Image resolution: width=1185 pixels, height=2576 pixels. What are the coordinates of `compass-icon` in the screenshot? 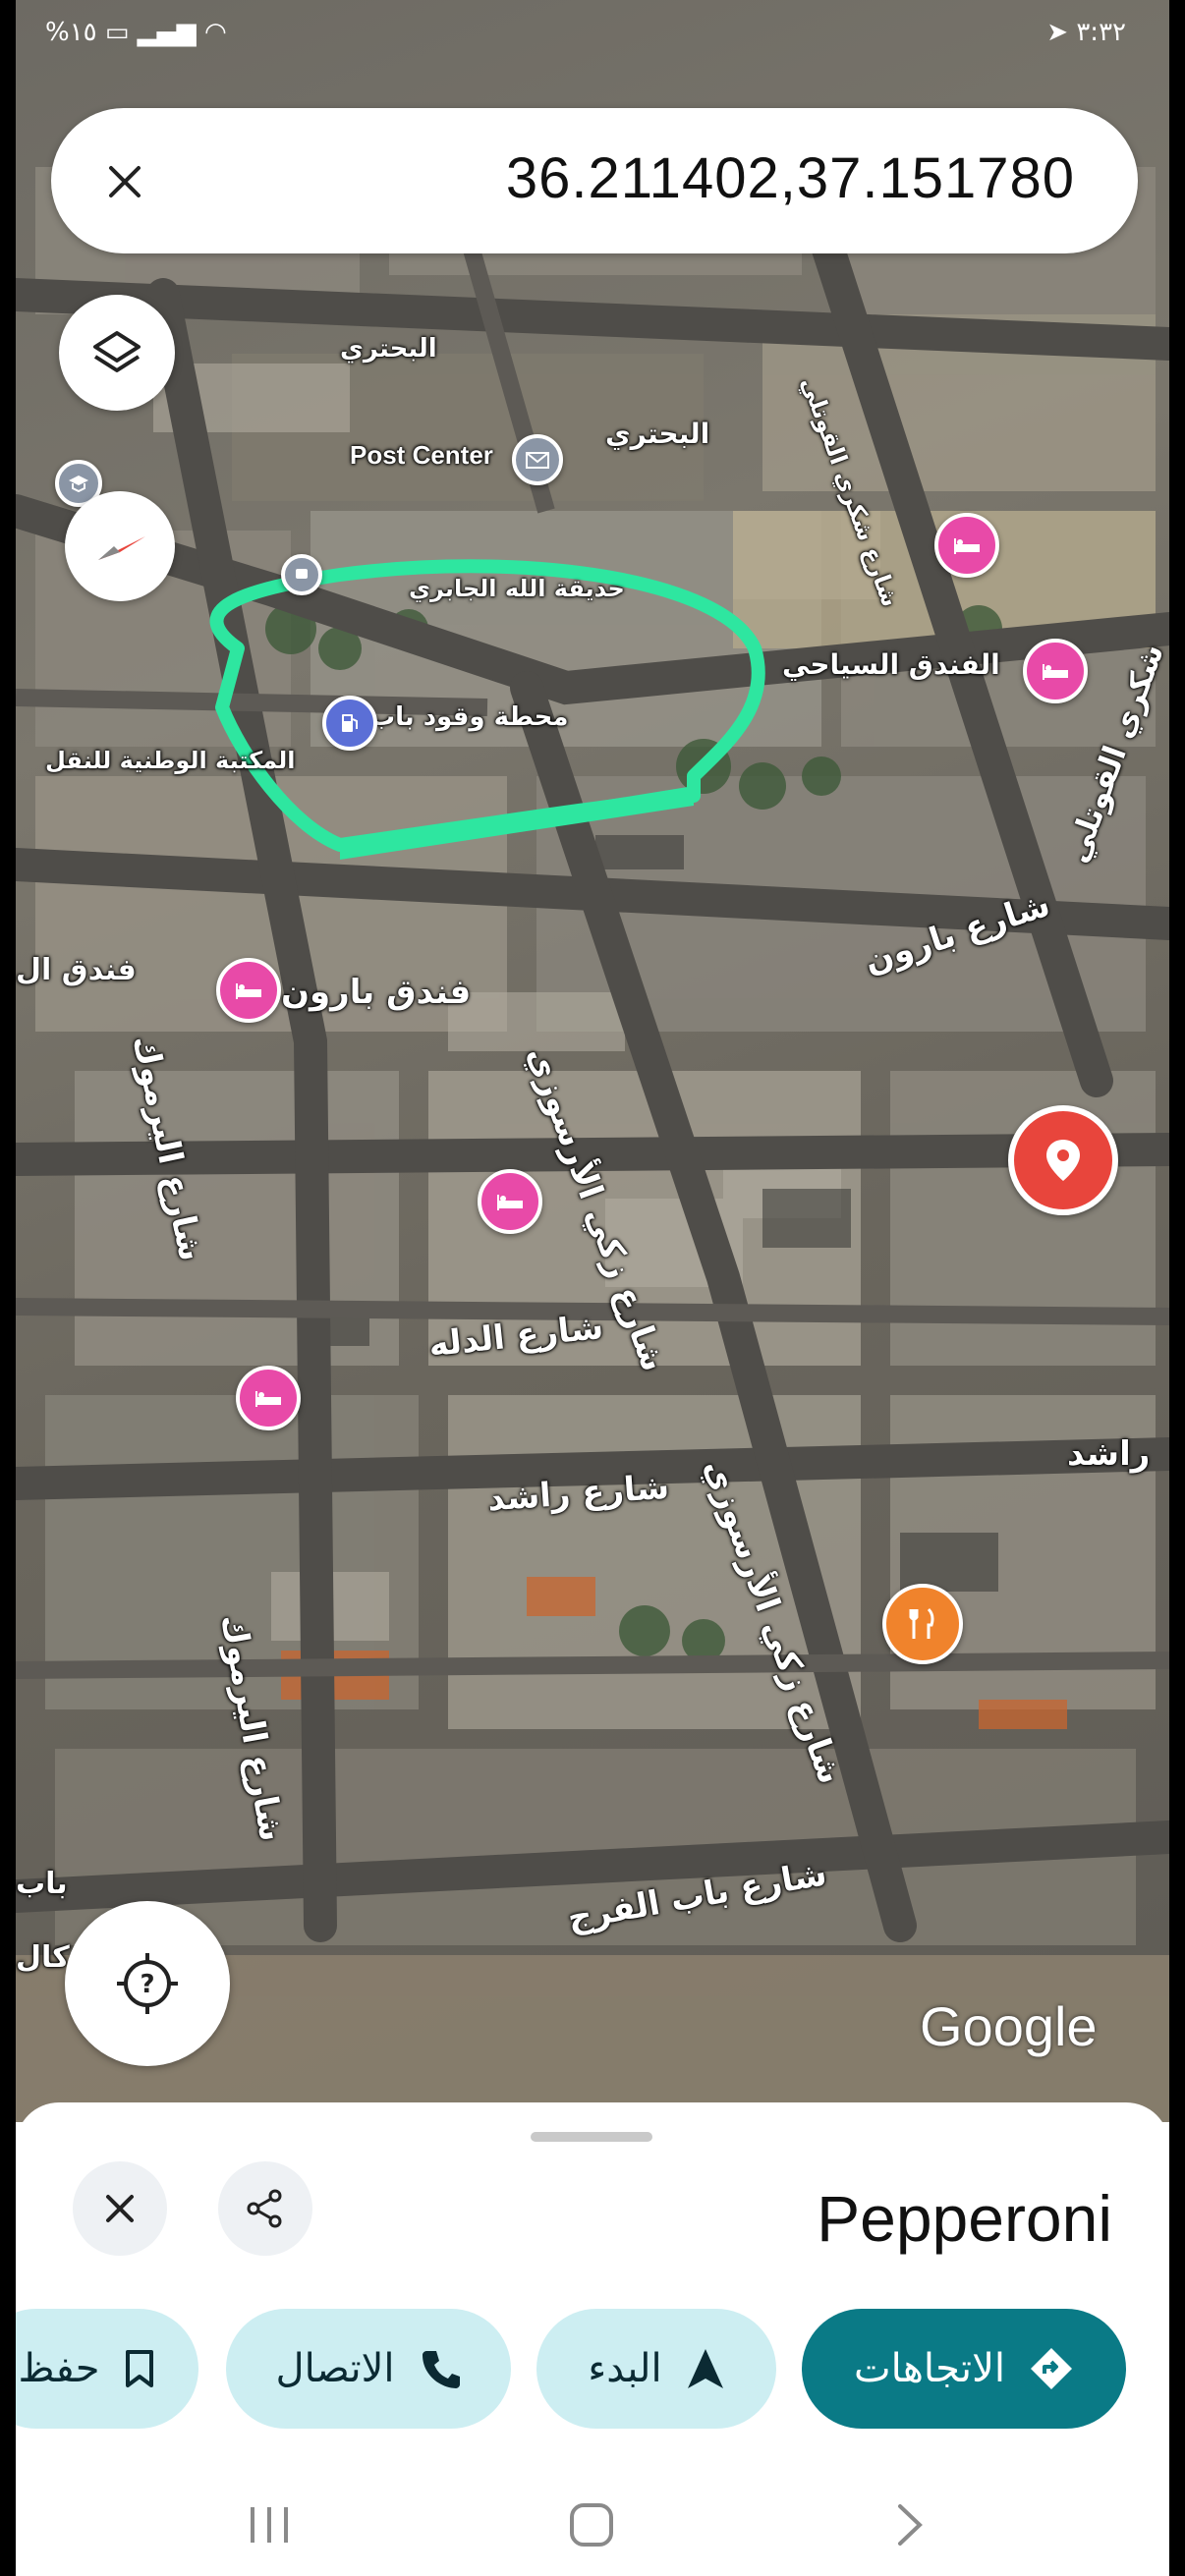 It's located at (122, 548).